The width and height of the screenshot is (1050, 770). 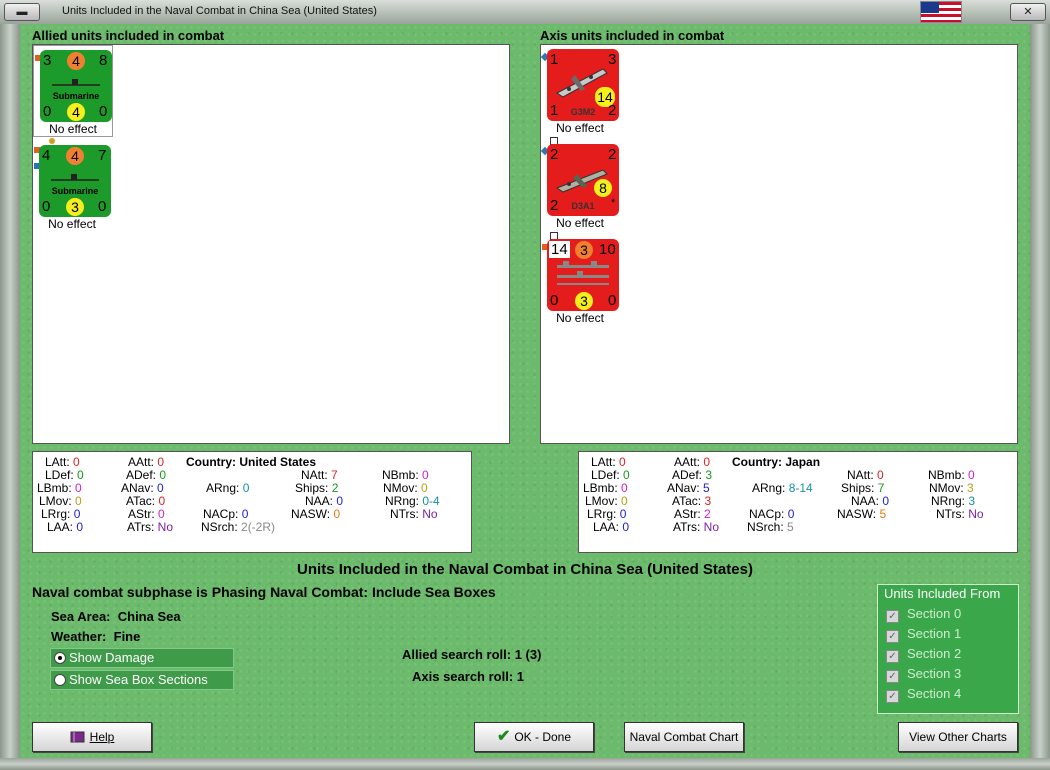 I want to click on axis-unit-card: 2 2 8 D3A1 2 * No effect, so click(x=579, y=183).